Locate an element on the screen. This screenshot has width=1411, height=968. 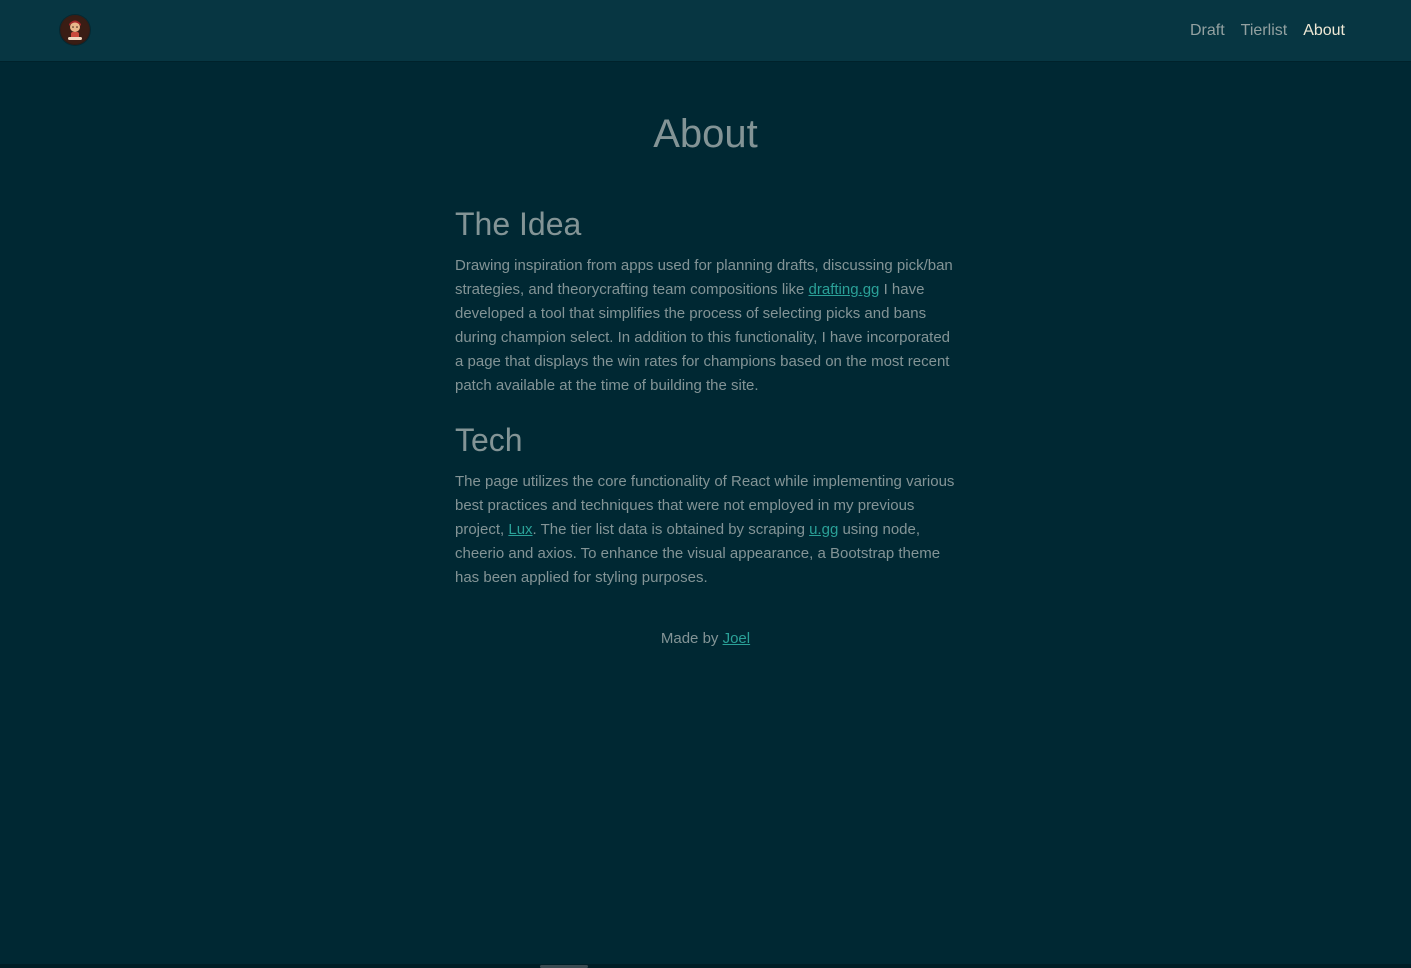
drafting-gg-link: drafting.gg is located at coordinates (844, 289).